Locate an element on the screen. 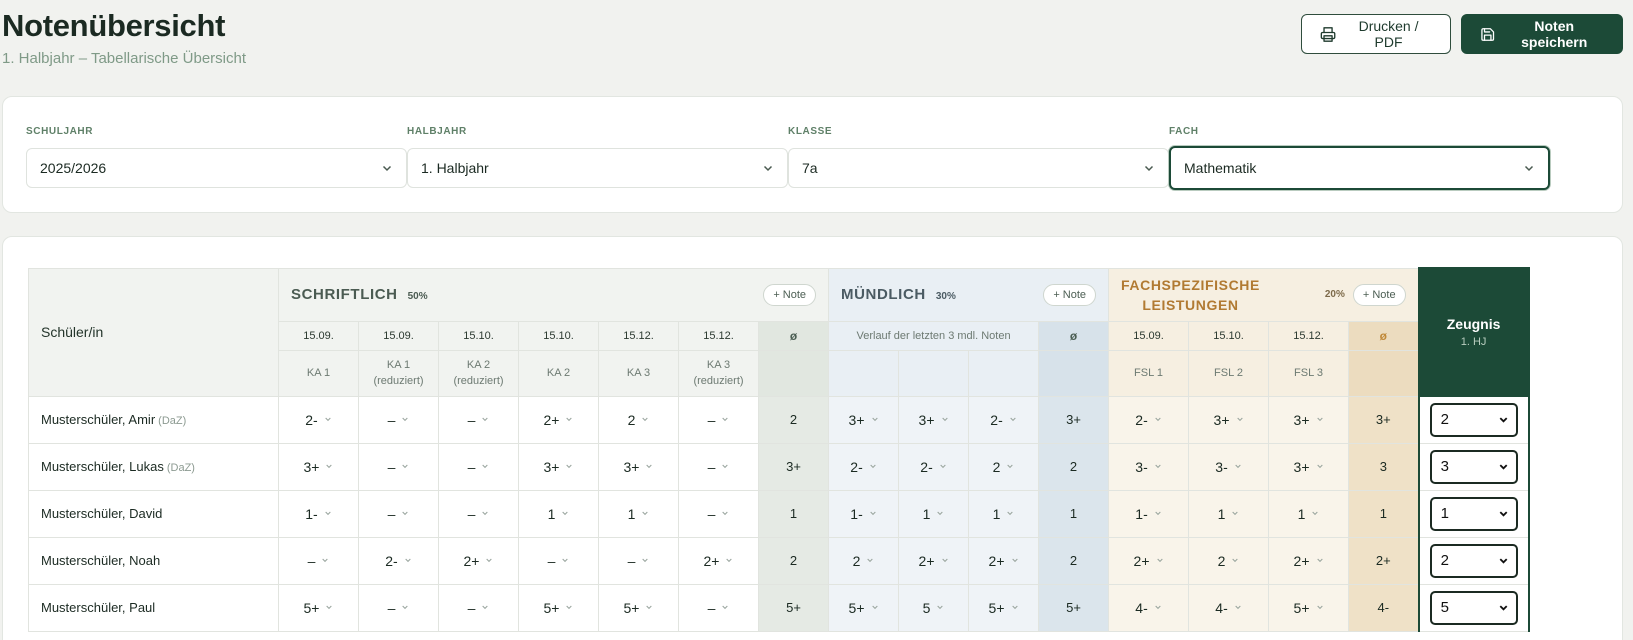  halbjahr-select: 1. Halbjahr is located at coordinates (597, 168).